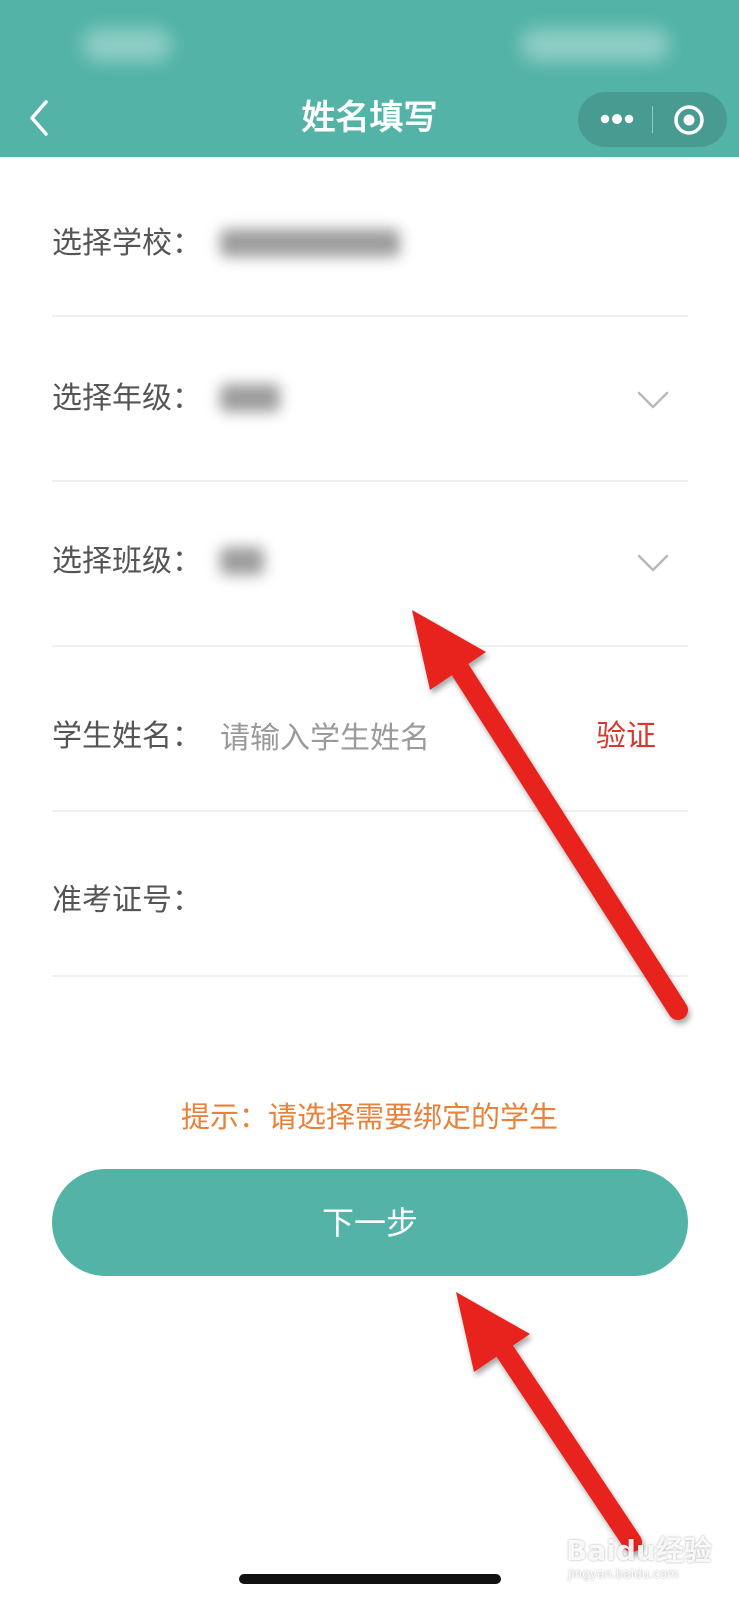 Image resolution: width=739 pixels, height=1600 pixels. Describe the element at coordinates (370, 563) in the screenshot. I see `class-select: 选择班级：` at that location.